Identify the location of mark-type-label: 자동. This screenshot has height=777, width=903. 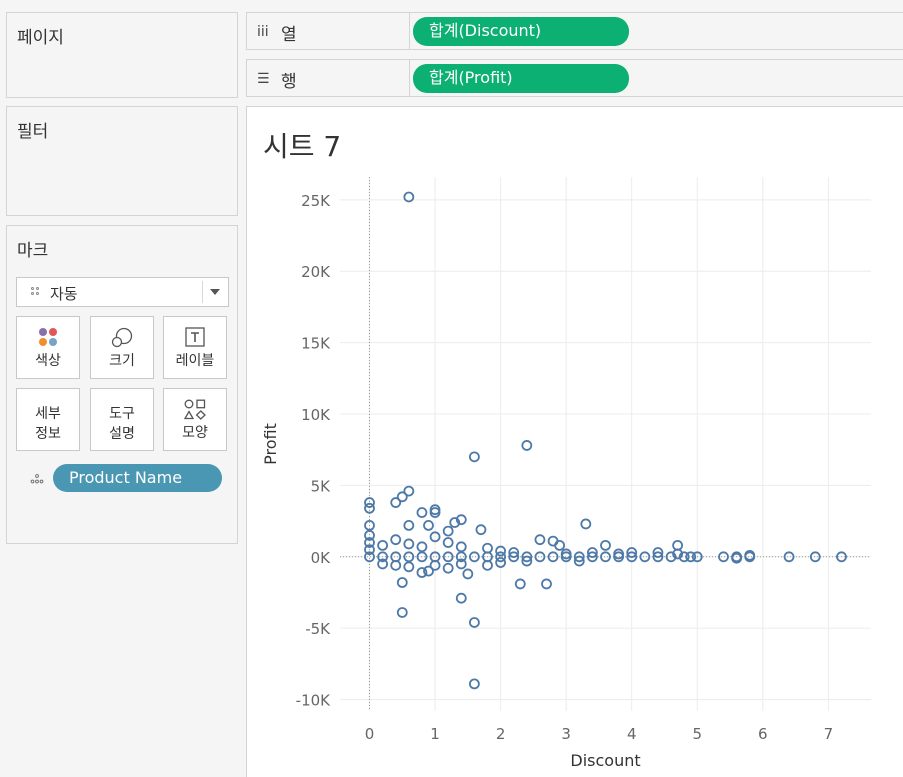
(64, 294).